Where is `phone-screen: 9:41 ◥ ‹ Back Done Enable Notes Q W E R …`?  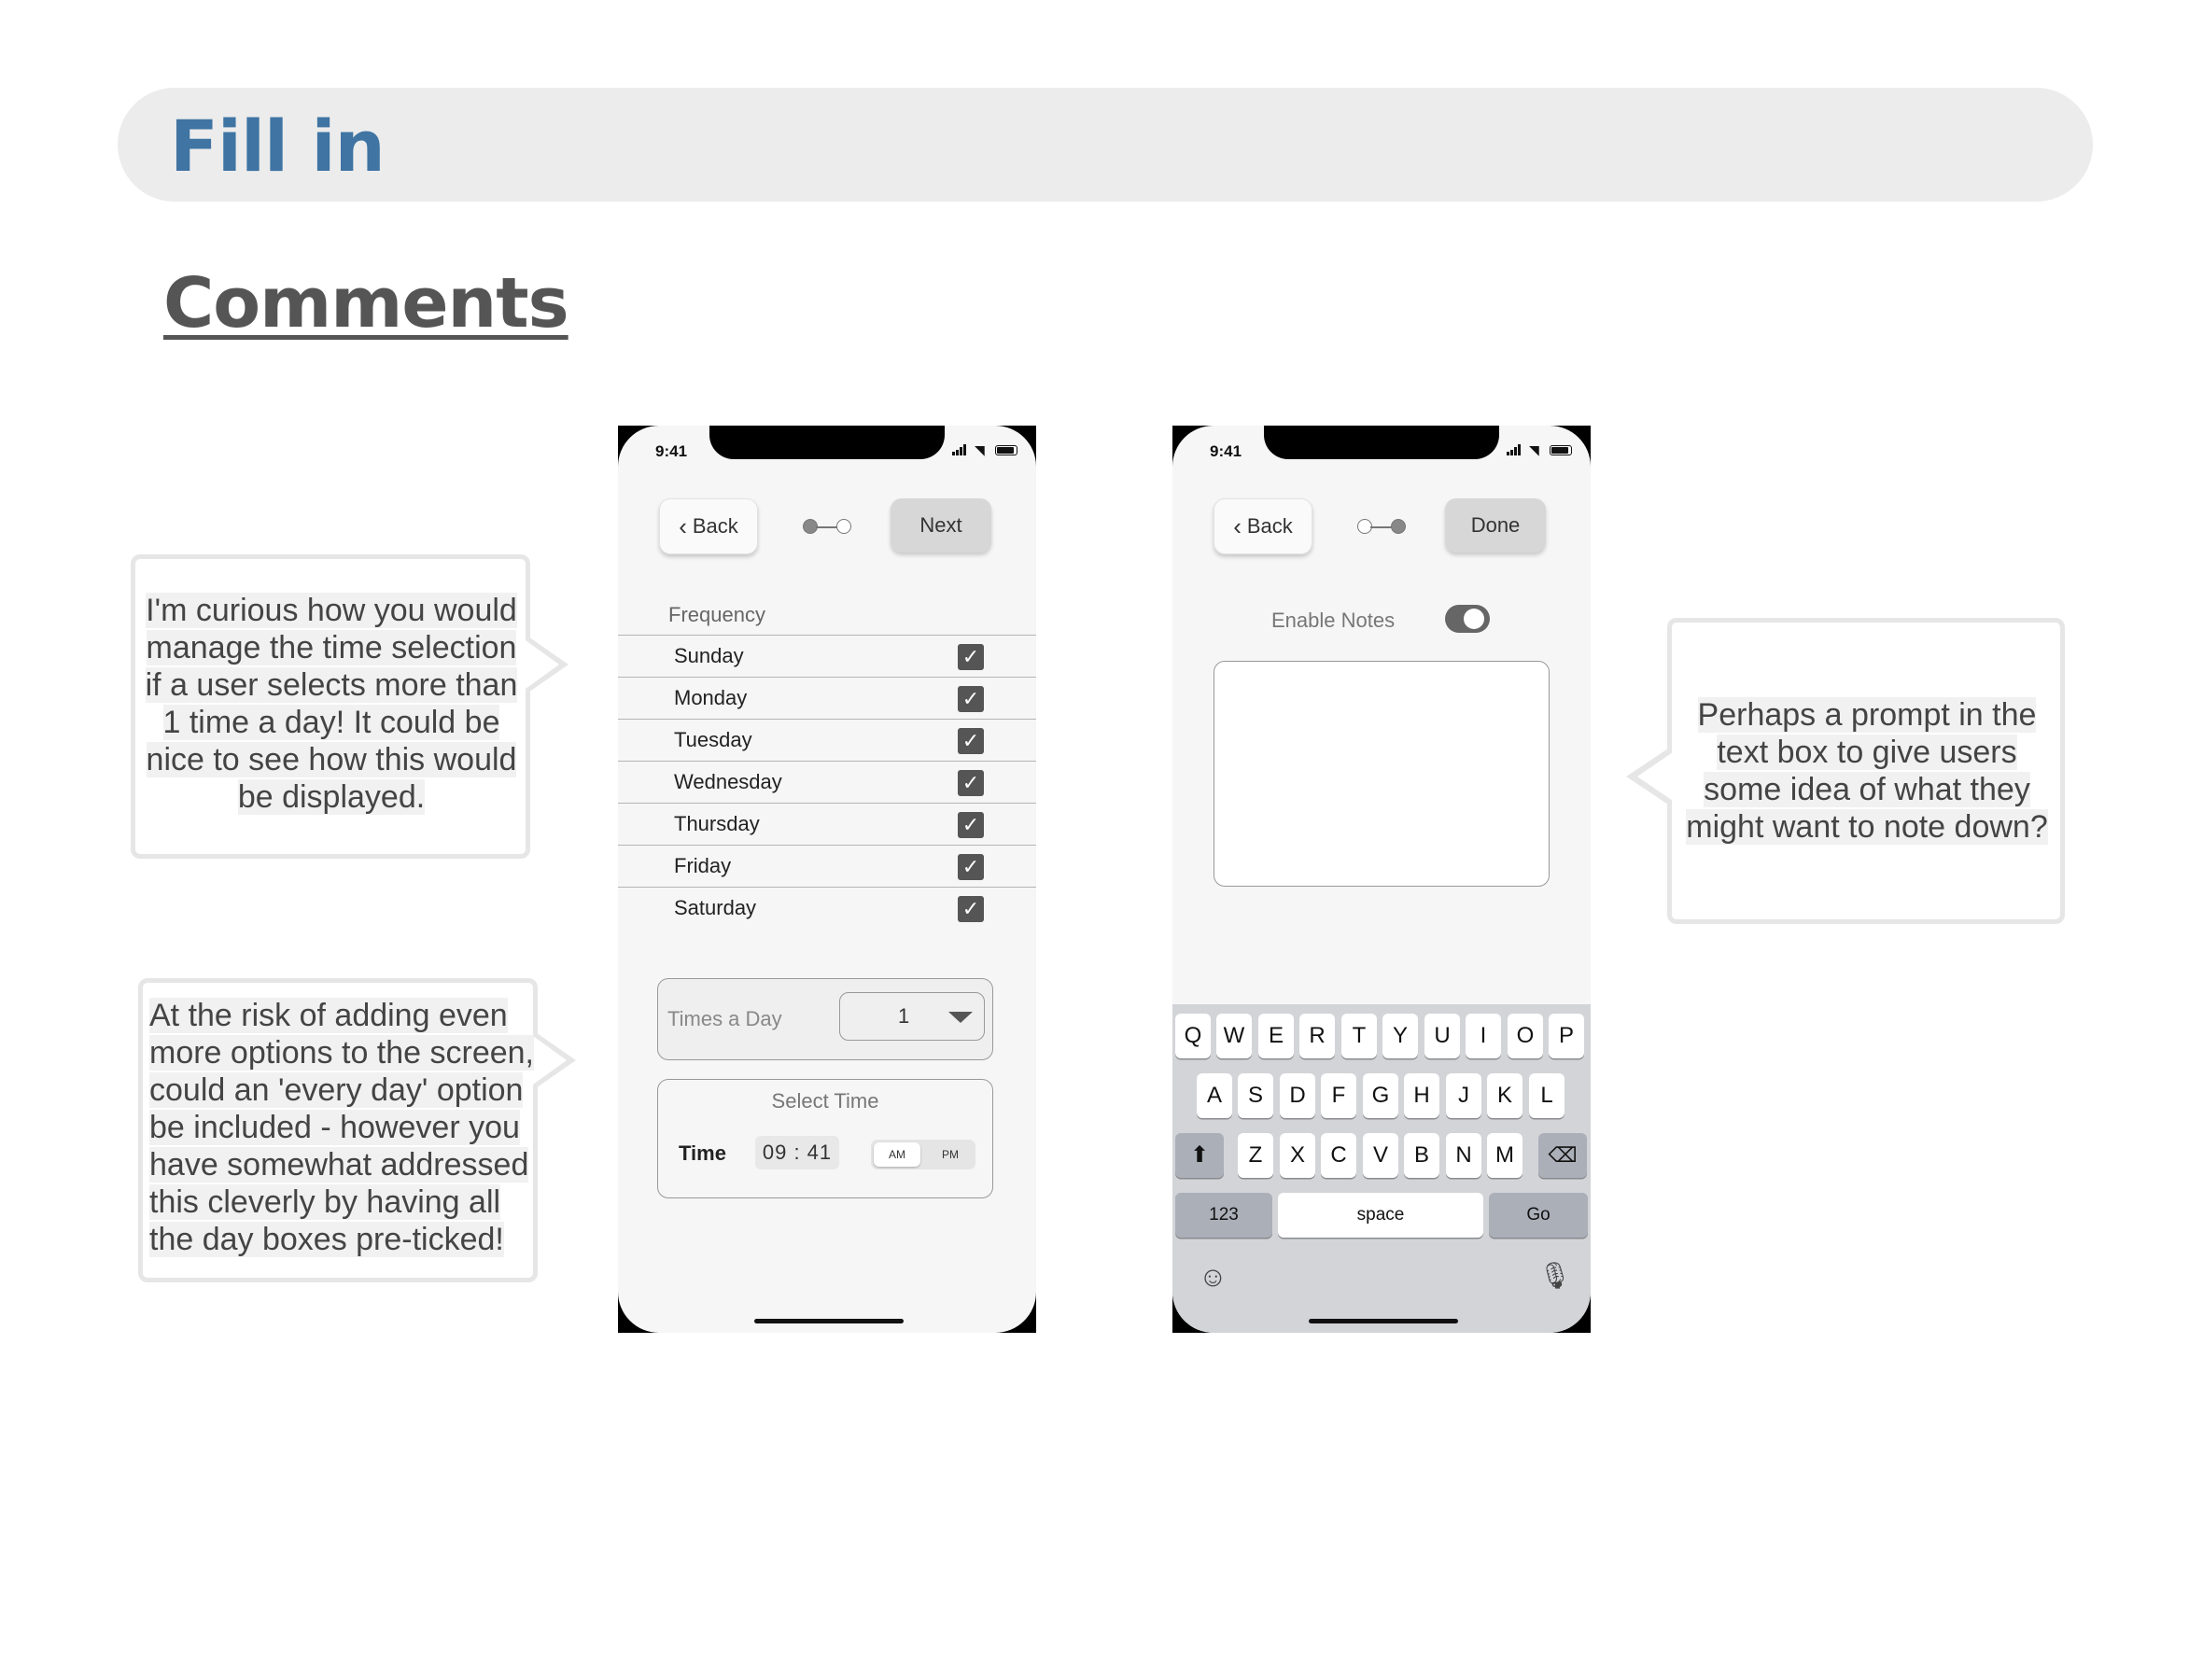
phone-screen: 9:41 ◥ ‹ Back Done Enable Notes Q W E R … is located at coordinates (1382, 879).